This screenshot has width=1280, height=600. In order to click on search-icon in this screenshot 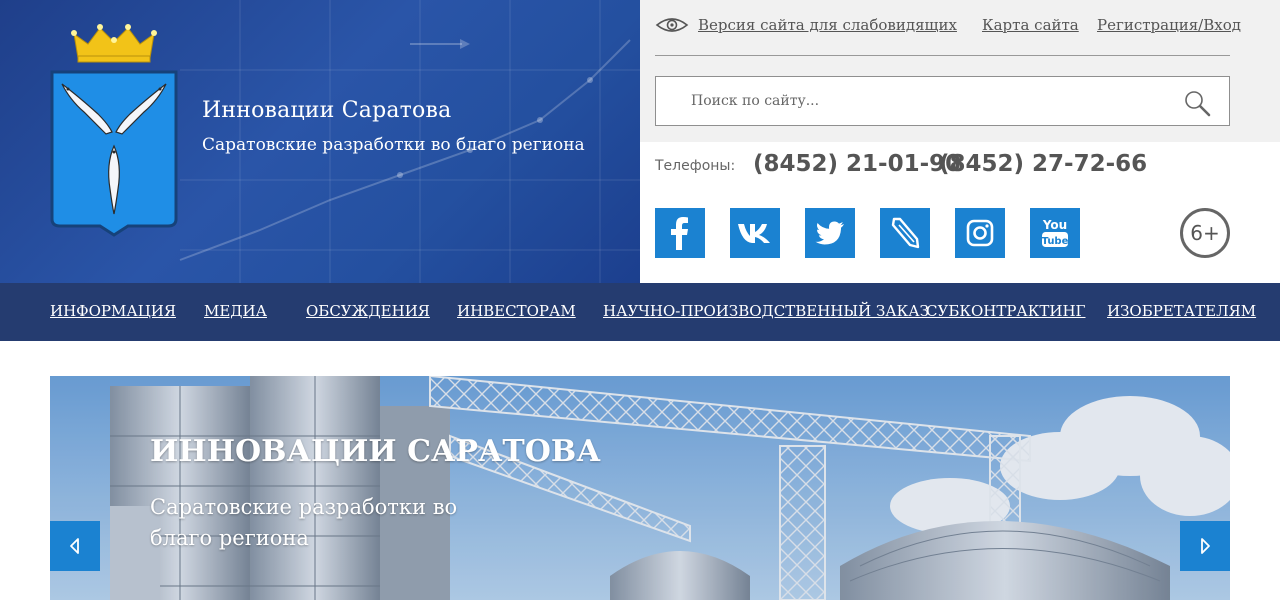, I will do `click(1197, 103)`.